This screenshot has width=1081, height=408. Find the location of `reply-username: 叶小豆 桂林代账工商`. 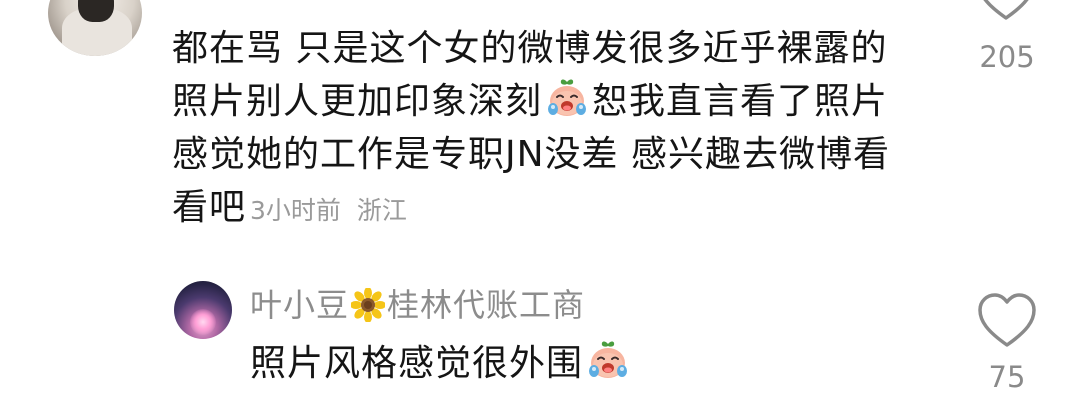

reply-username: 叶小豆 桂林代账工商 is located at coordinates (417, 303).